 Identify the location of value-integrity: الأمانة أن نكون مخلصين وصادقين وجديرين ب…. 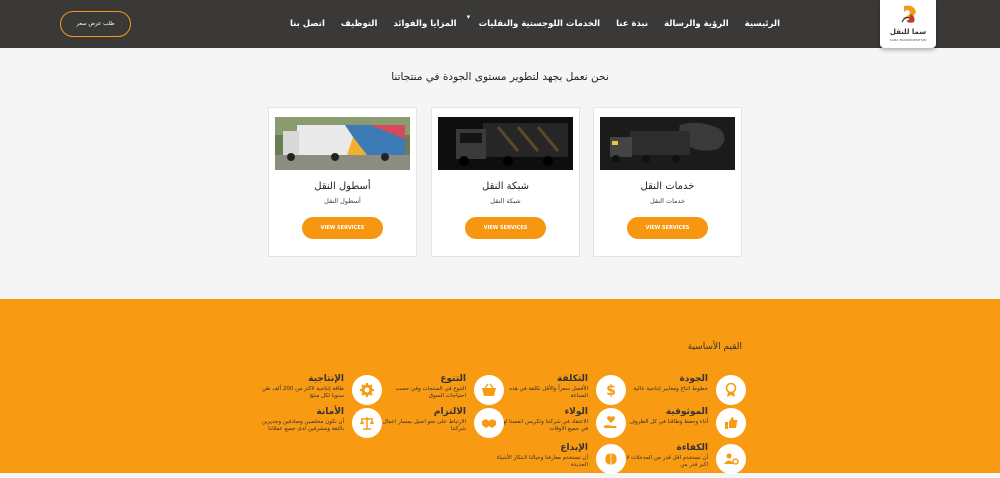
(307, 424).